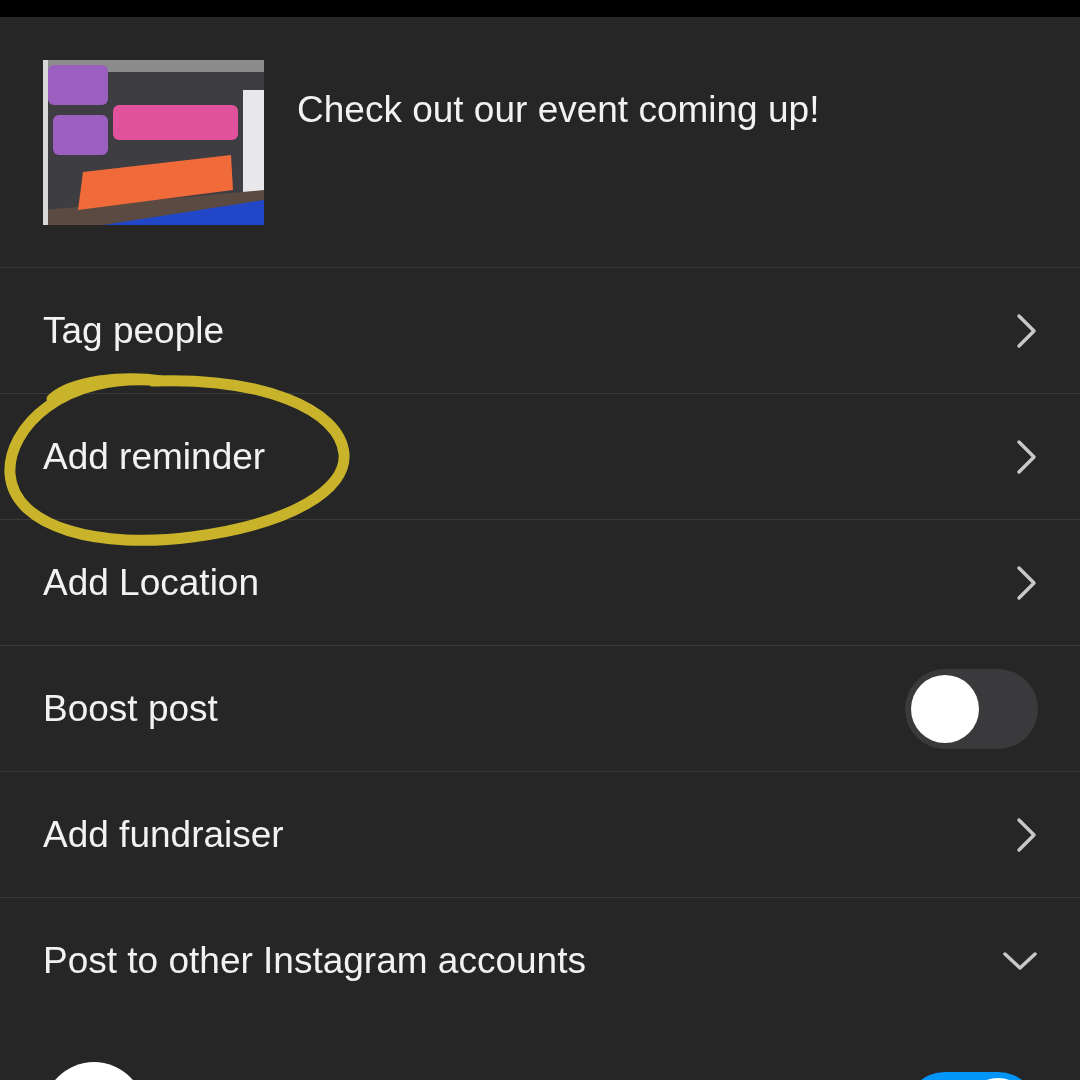 This screenshot has width=1080, height=1080. I want to click on row-label: Add Location, so click(151, 582).